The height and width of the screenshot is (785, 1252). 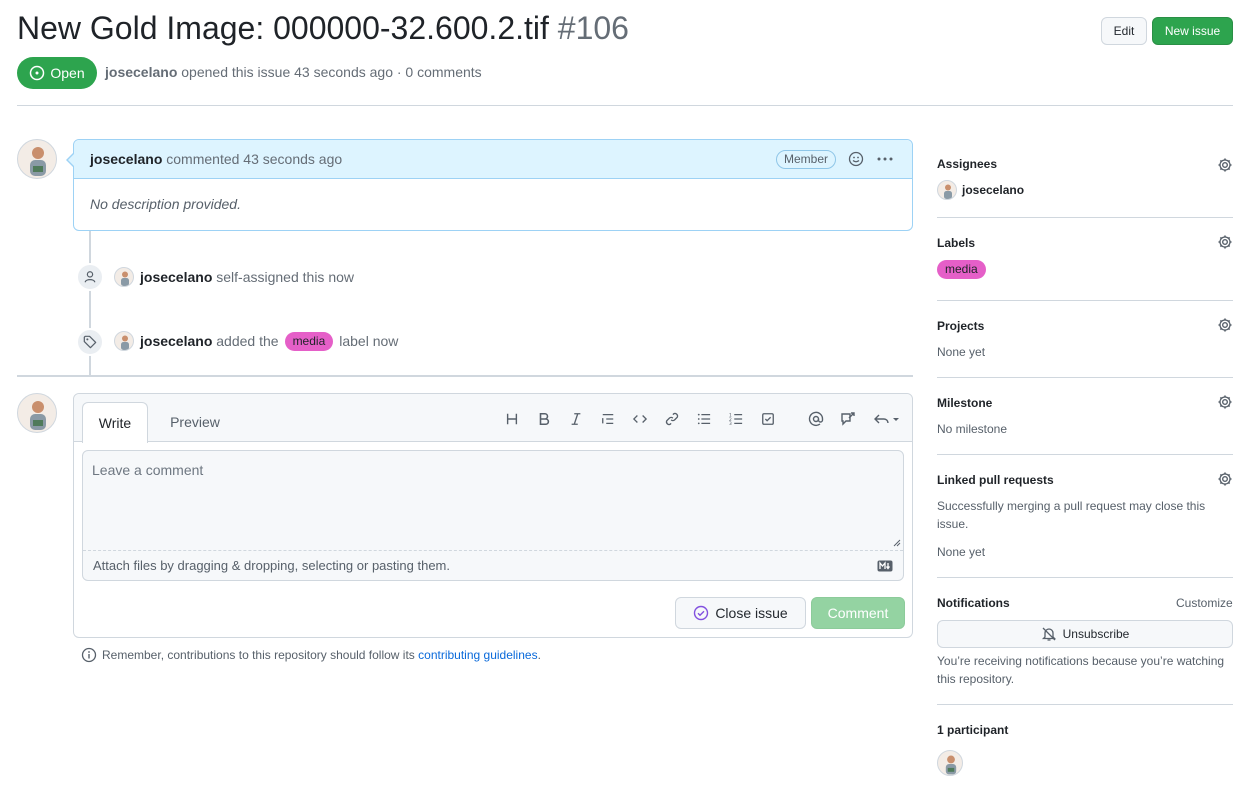 I want to click on labels-heading: Labels, so click(x=956, y=243).